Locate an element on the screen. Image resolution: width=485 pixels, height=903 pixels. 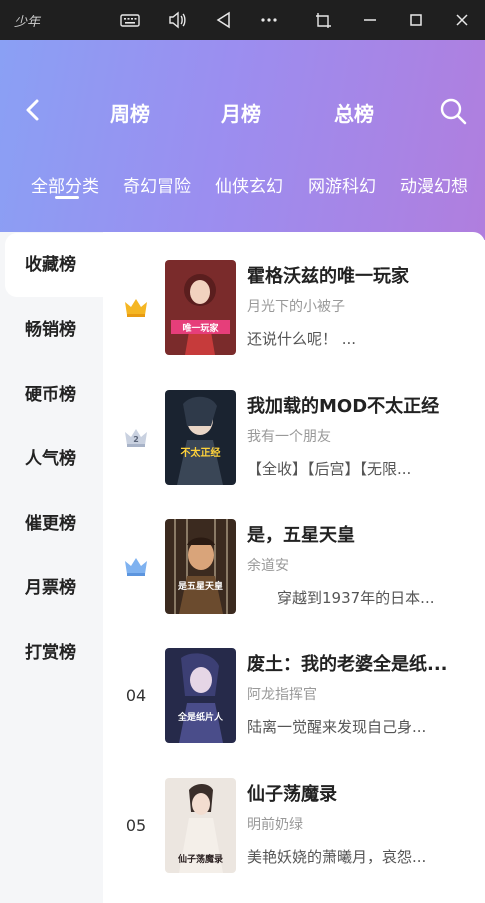
sidebar-item-update-request: 催更榜 is located at coordinates (51, 524).